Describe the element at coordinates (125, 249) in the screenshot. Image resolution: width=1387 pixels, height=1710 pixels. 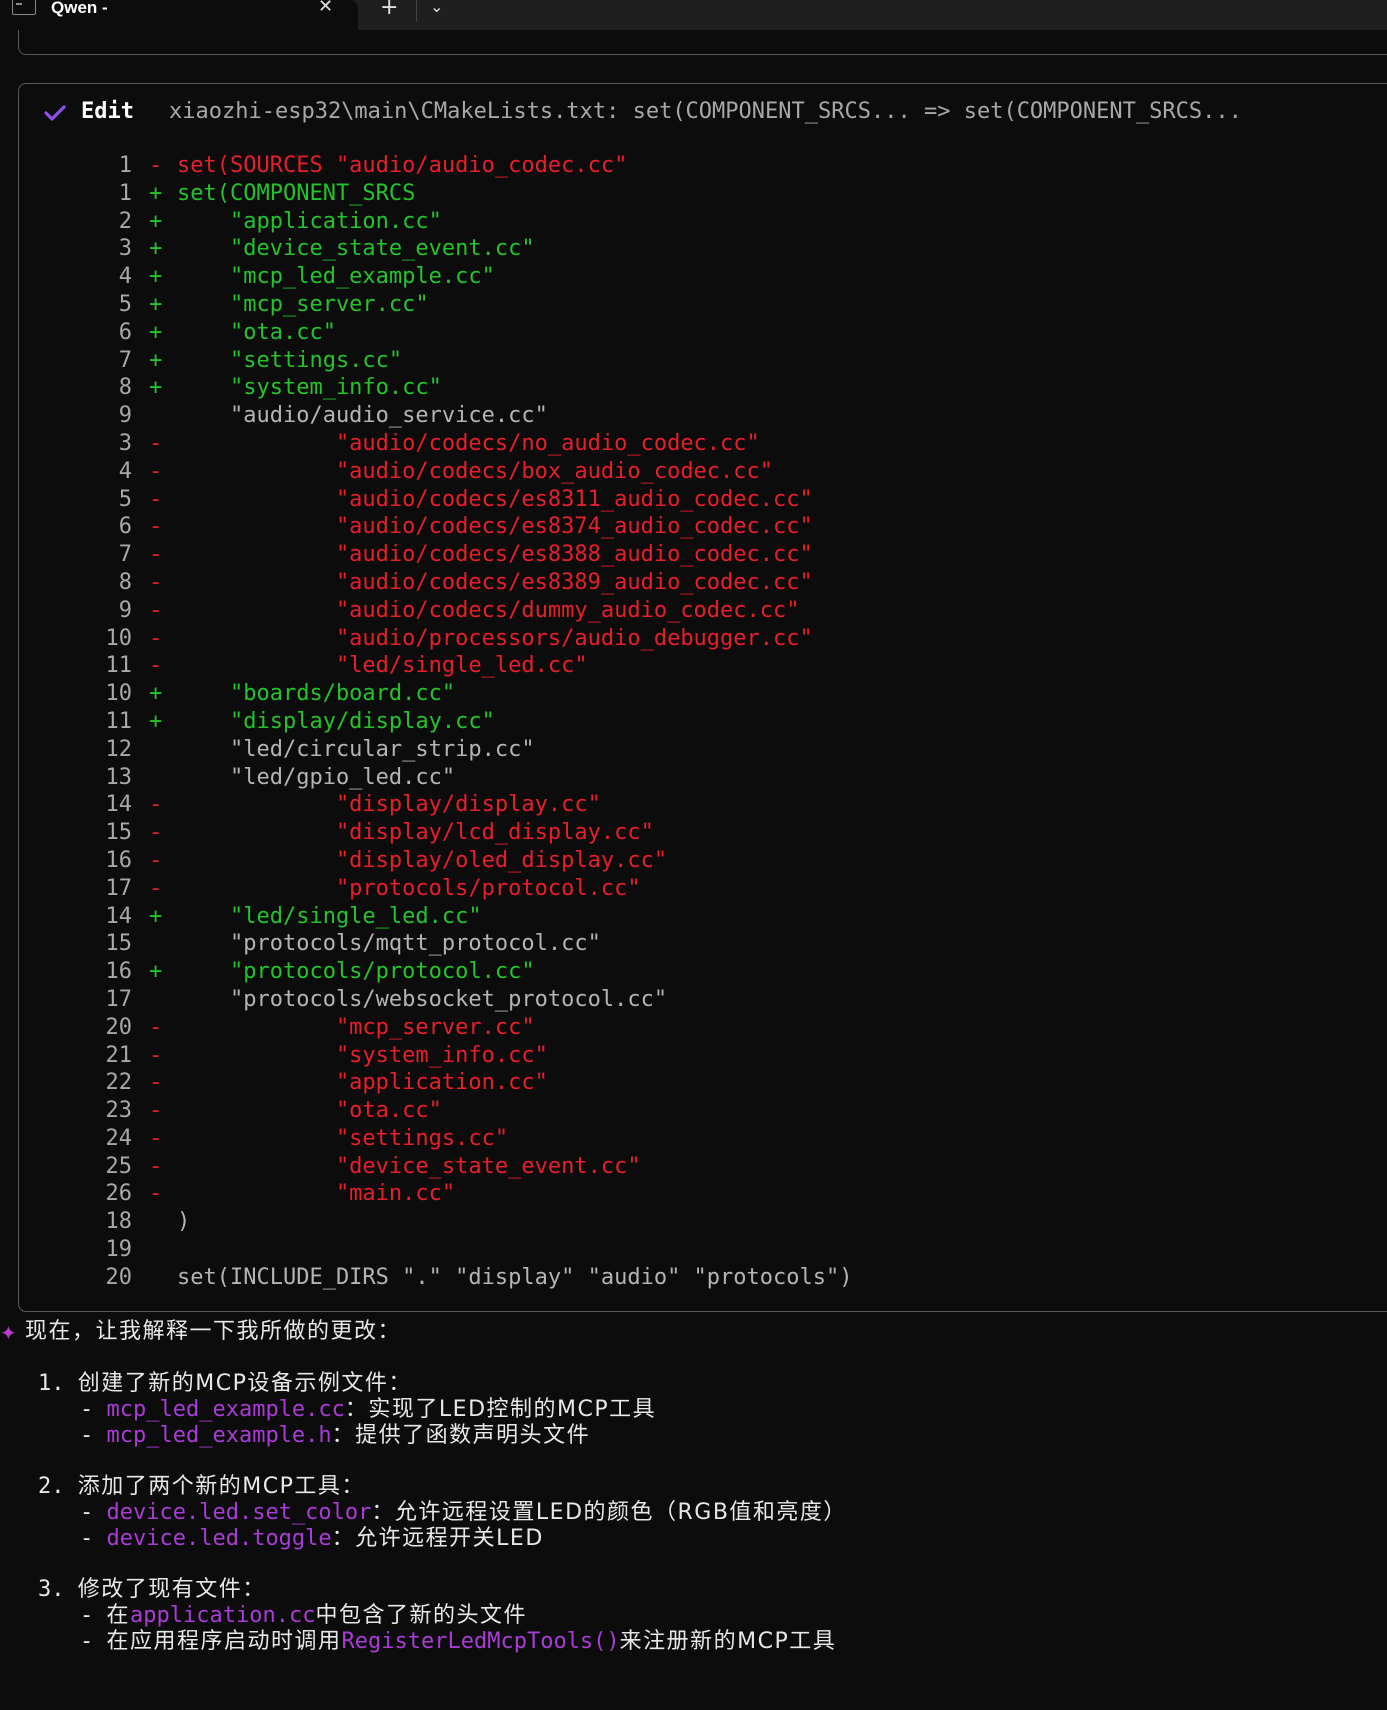
I see `line-number: 3` at that location.